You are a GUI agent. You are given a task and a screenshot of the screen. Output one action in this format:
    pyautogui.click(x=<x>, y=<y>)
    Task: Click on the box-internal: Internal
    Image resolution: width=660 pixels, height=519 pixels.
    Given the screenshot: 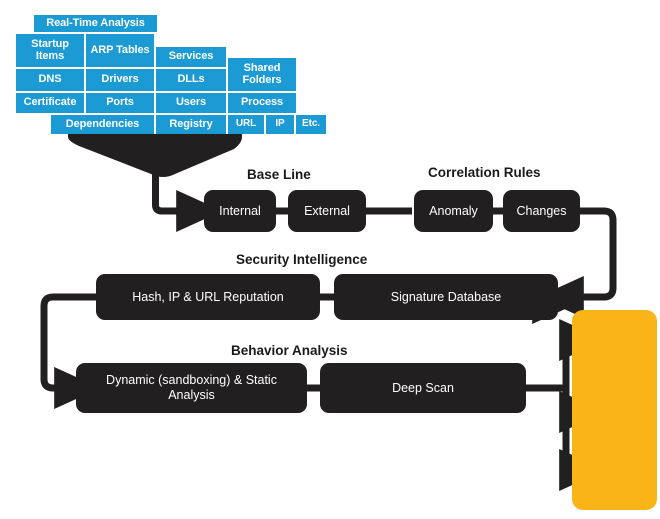 What is the action you would take?
    pyautogui.click(x=240, y=211)
    